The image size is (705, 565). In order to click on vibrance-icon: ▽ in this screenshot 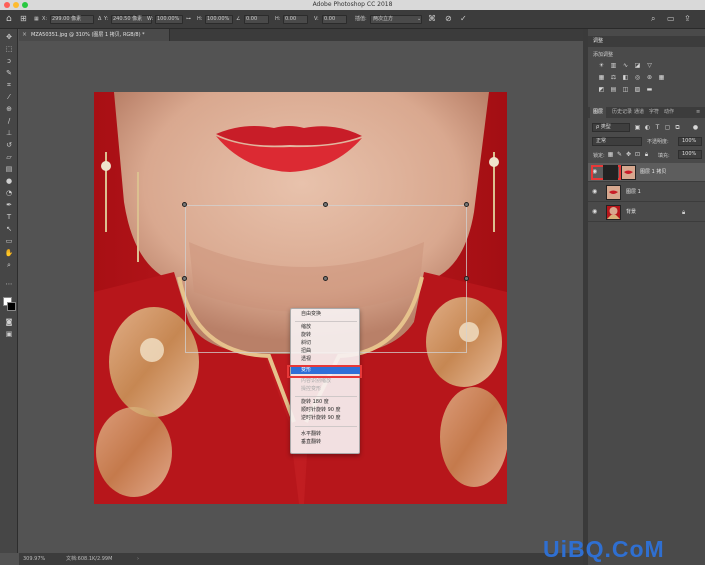, I will do `click(649, 66)`.